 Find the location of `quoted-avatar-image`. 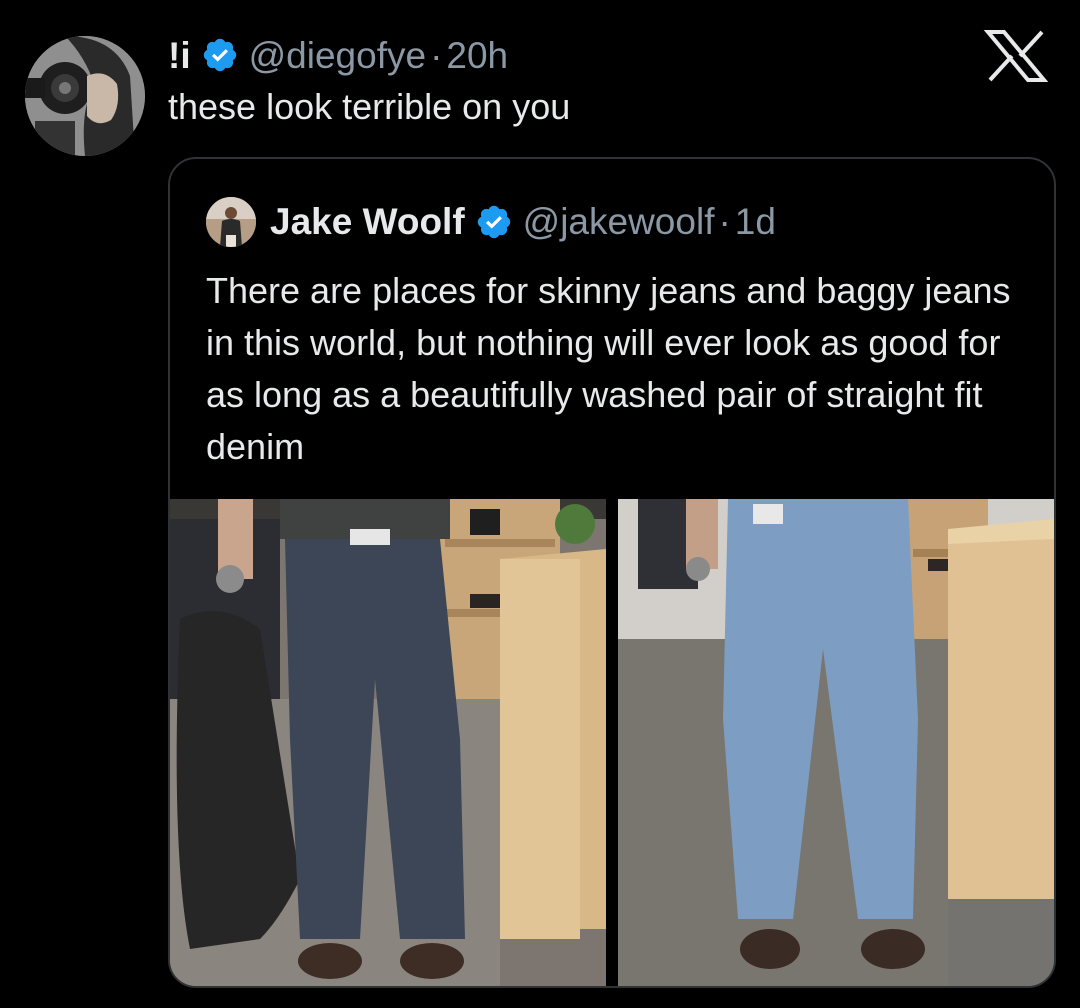

quoted-avatar-image is located at coordinates (231, 222).